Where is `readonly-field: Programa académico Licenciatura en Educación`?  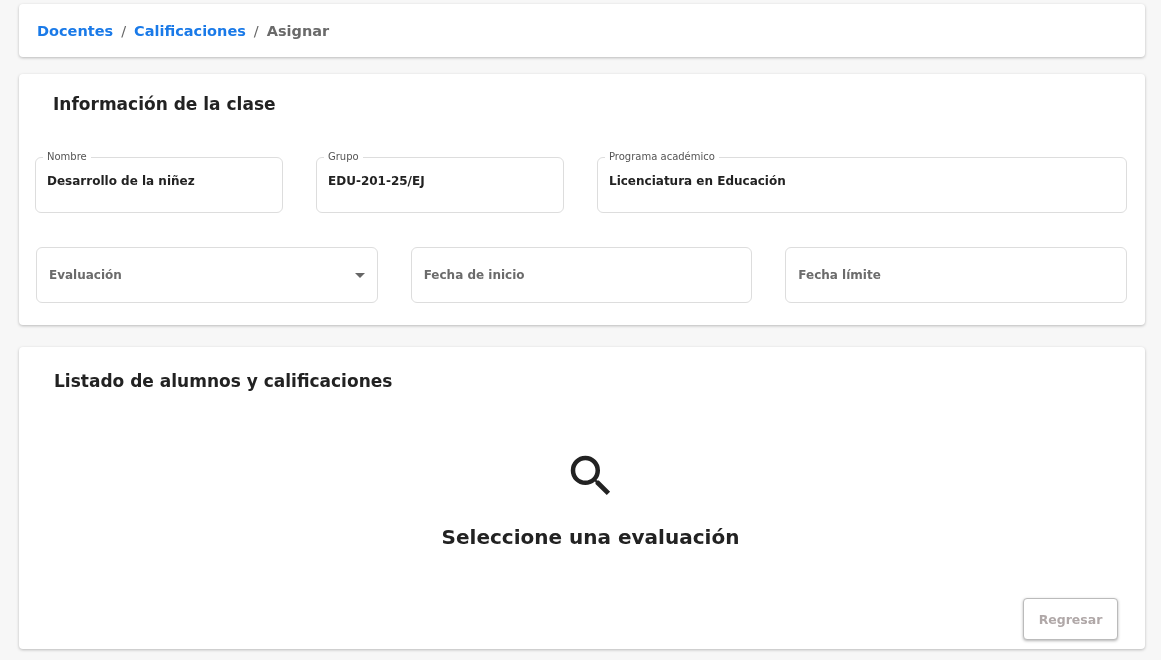
readonly-field: Programa académico Licenciatura en Educación is located at coordinates (862, 182).